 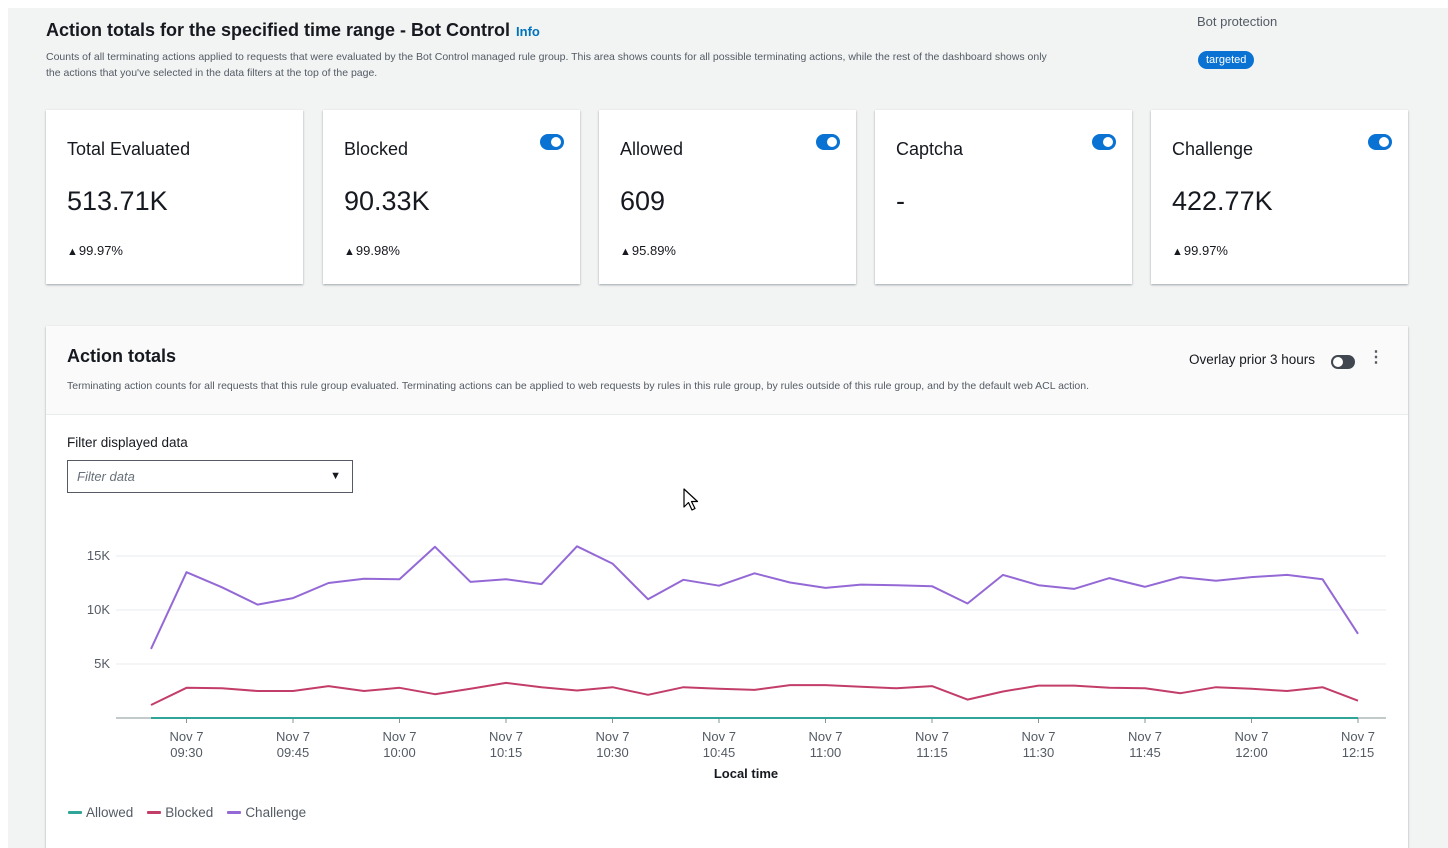 I want to click on x-tick-label-time: 10:45, so click(x=719, y=752).